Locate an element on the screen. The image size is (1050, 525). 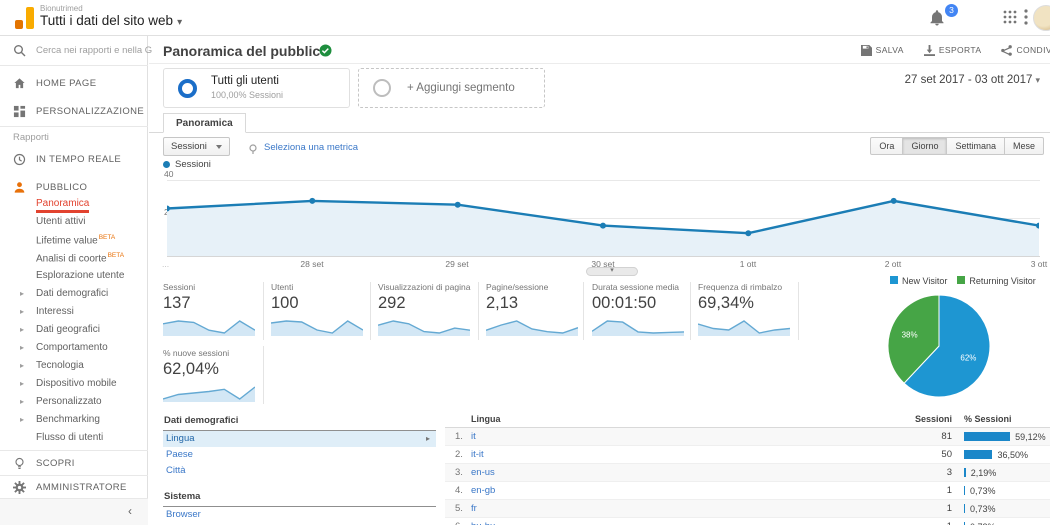
x-label: 28 set is located at coordinates (312, 264).